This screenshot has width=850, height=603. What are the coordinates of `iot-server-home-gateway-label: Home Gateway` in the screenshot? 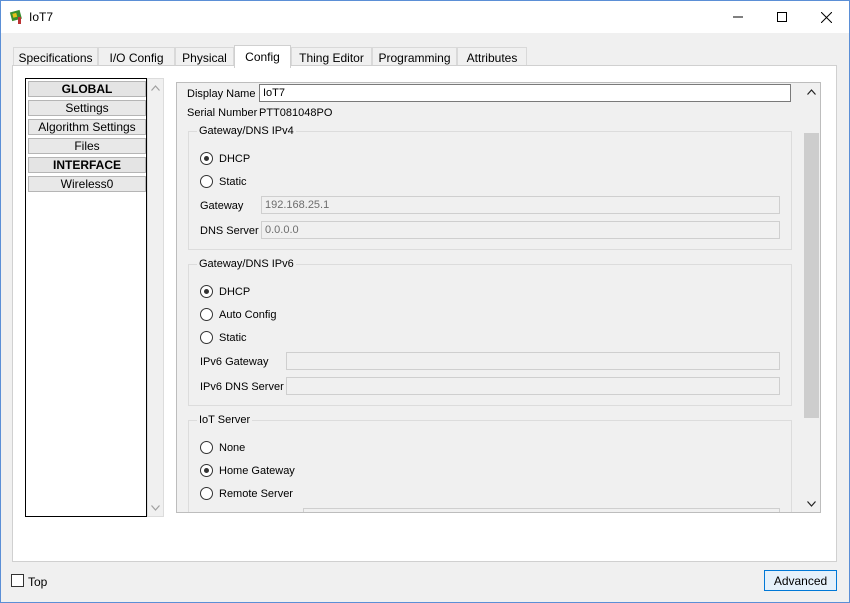 It's located at (257, 471).